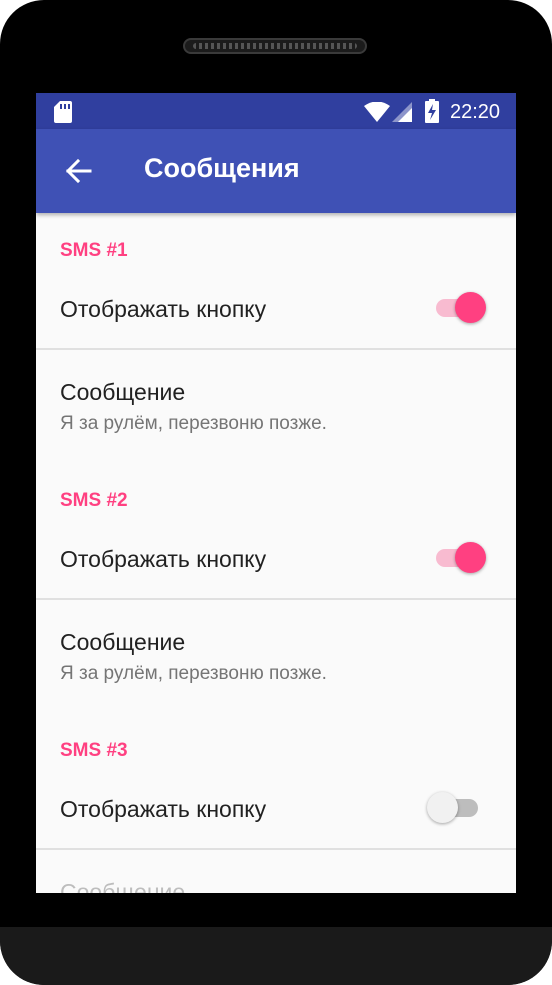 Image resolution: width=552 pixels, height=985 pixels. What do you see at coordinates (63, 112) in the screenshot?
I see `sd-card-icon` at bounding box center [63, 112].